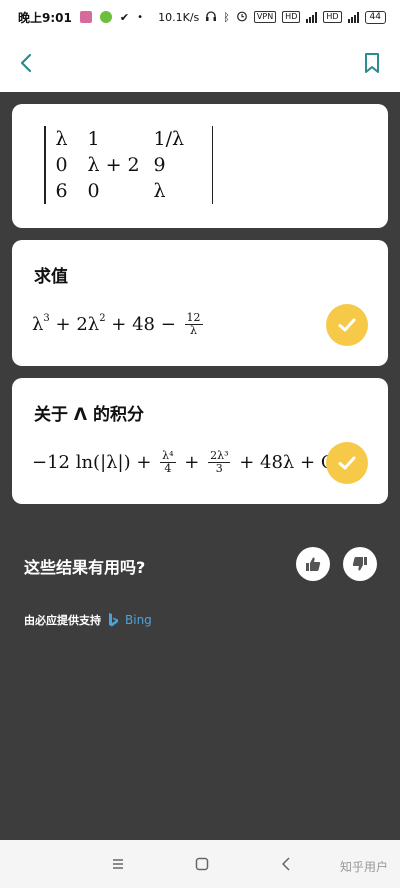 Image resolution: width=400 pixels, height=888 pixels. What do you see at coordinates (89, 415) in the screenshot?
I see `integral-title: 关于 Λ 的积分` at bounding box center [89, 415].